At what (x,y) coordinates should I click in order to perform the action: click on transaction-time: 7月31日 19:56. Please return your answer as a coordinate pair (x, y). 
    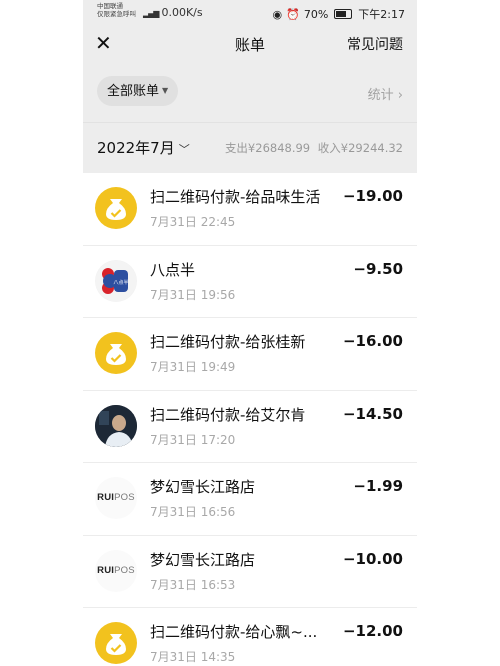
    Looking at the image, I should click on (193, 294).